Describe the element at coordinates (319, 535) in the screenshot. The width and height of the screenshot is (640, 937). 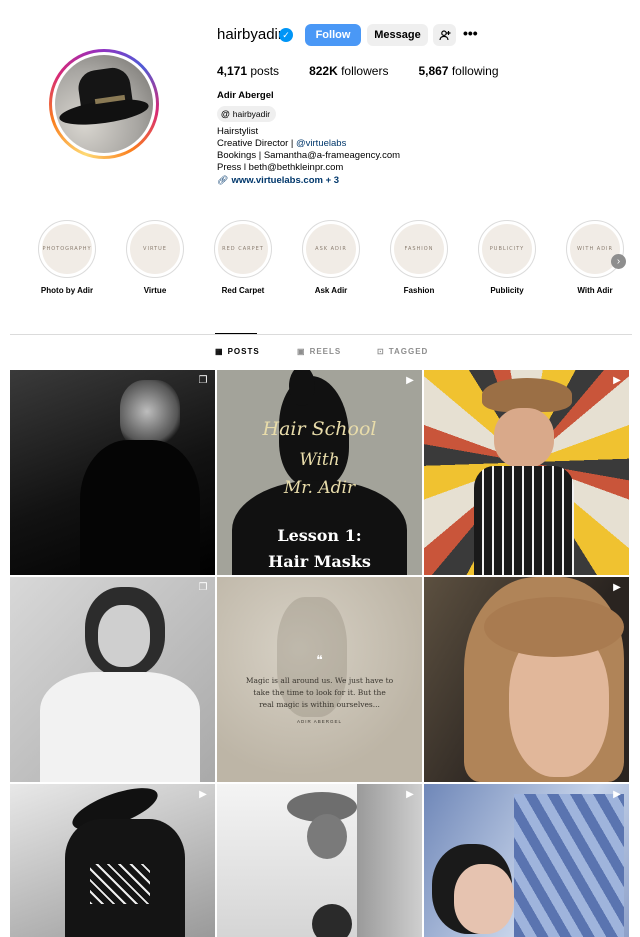
I see `post-subtitle-line: Lesson 1:` at that location.